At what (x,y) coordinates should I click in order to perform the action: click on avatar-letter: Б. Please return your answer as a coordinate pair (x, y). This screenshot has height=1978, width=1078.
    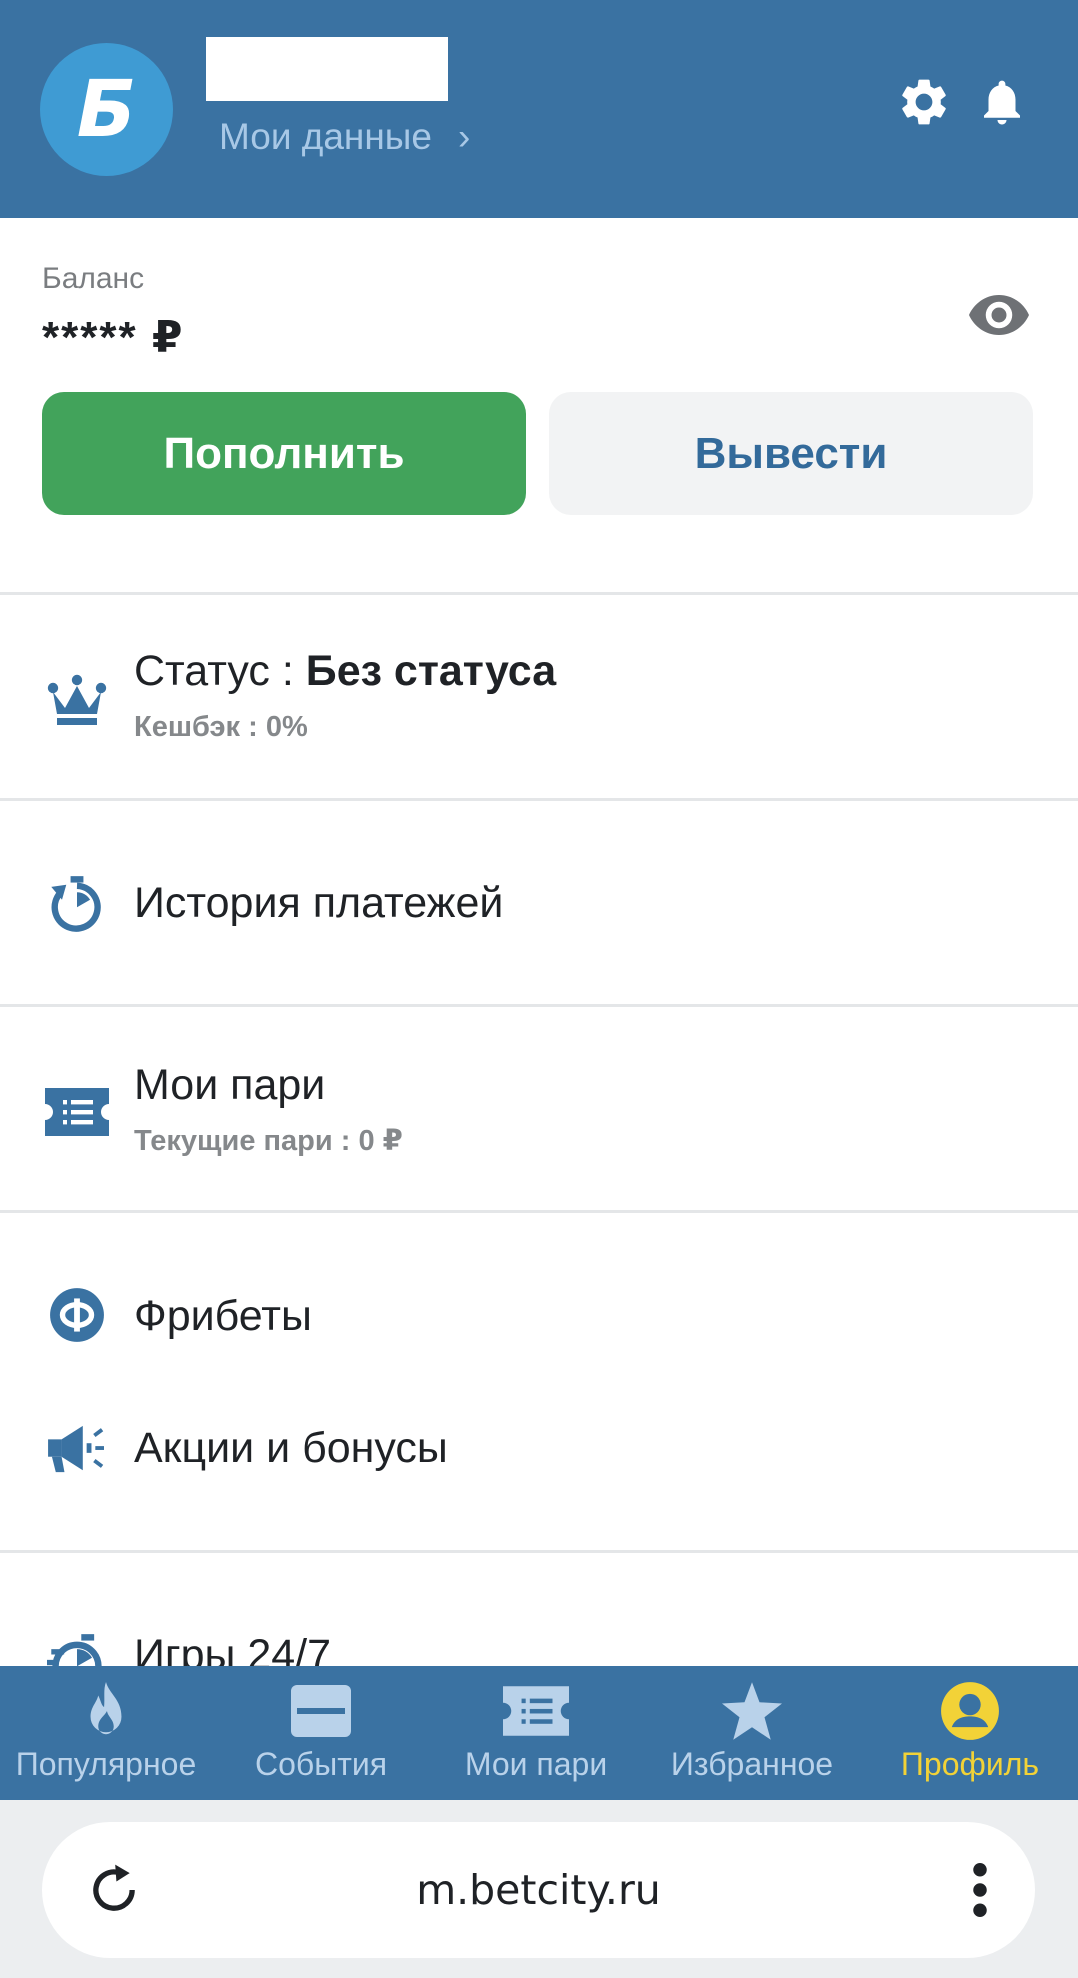
    Looking at the image, I should click on (106, 109).